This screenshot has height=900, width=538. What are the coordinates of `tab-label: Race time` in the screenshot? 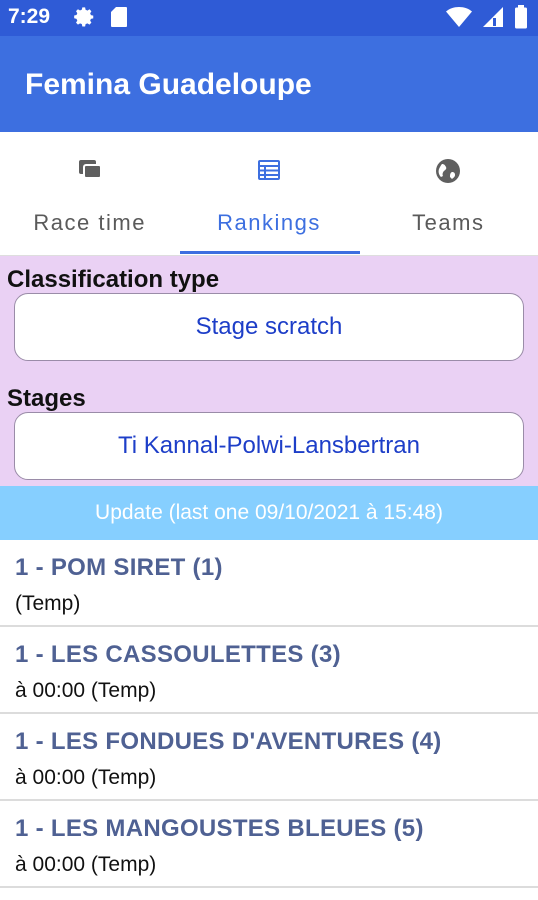 It's located at (89, 222).